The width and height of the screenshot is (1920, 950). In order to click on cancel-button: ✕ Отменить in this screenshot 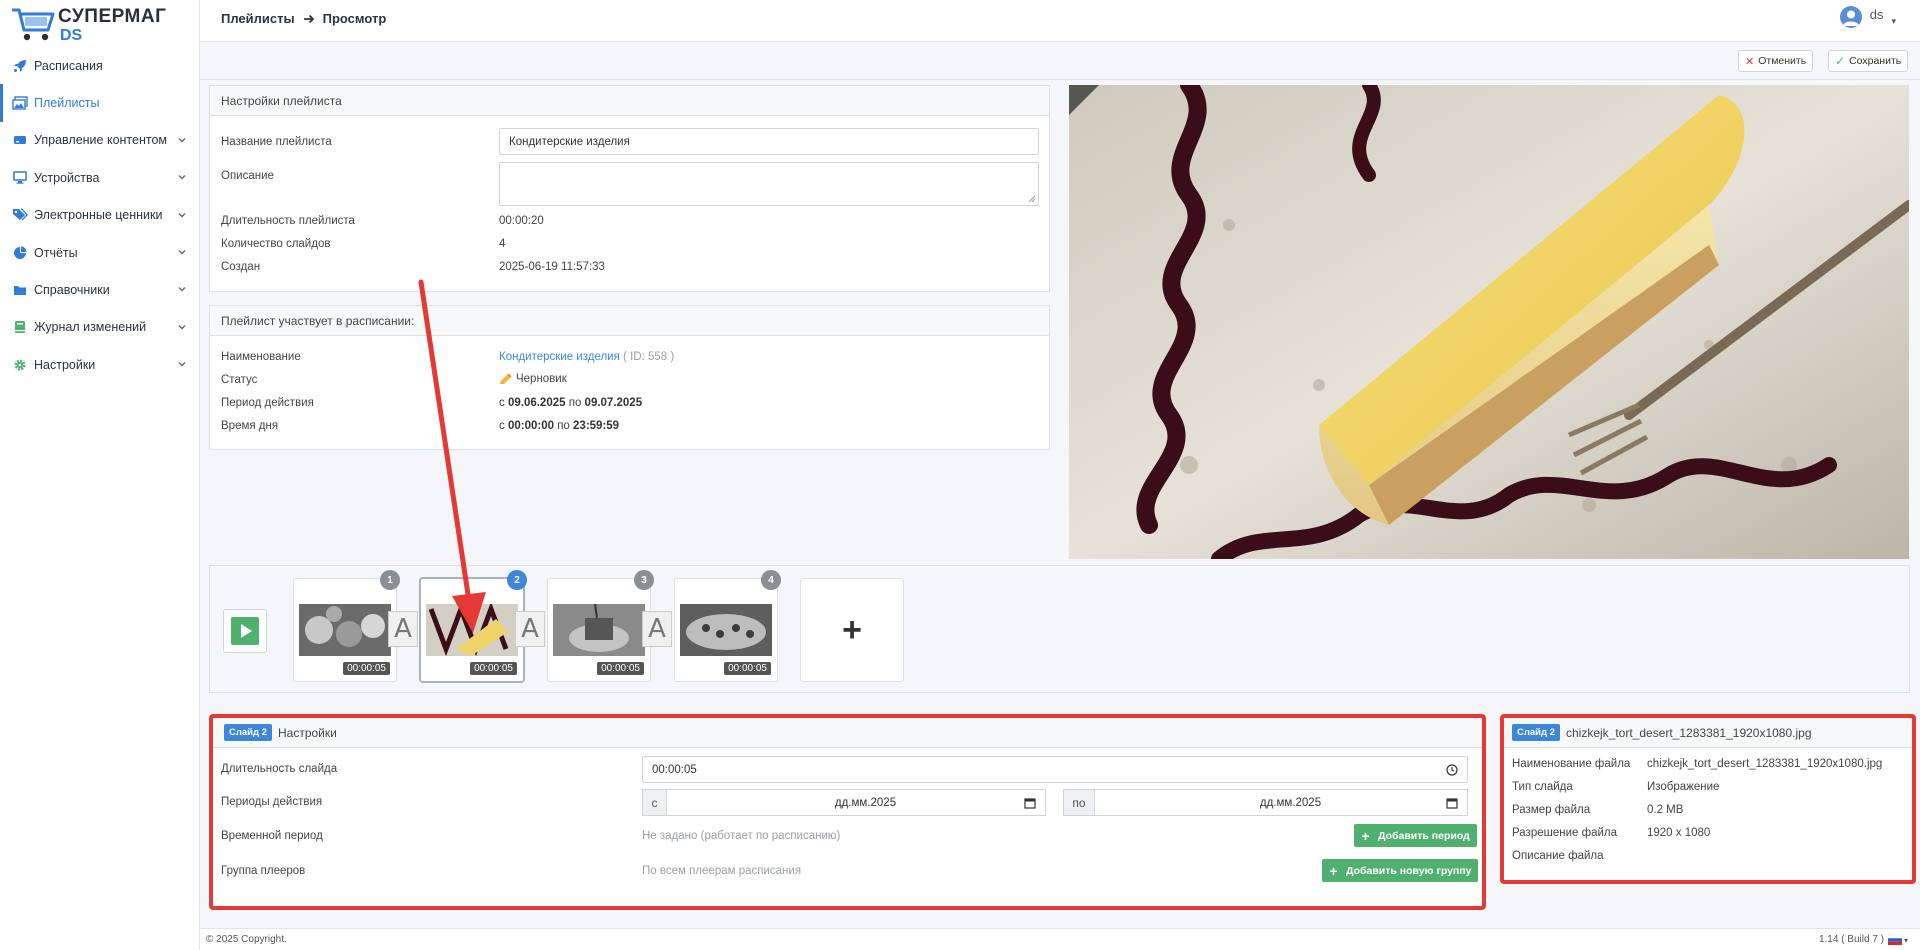, I will do `click(1776, 61)`.